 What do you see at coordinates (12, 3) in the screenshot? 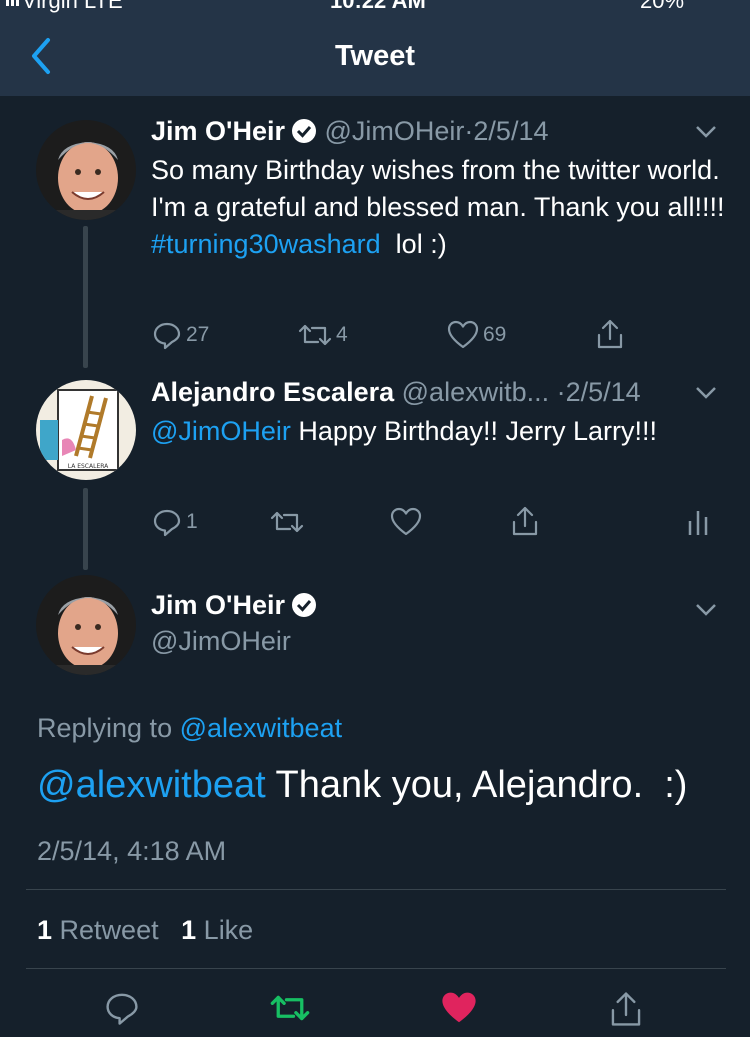
I see `signal-icon` at bounding box center [12, 3].